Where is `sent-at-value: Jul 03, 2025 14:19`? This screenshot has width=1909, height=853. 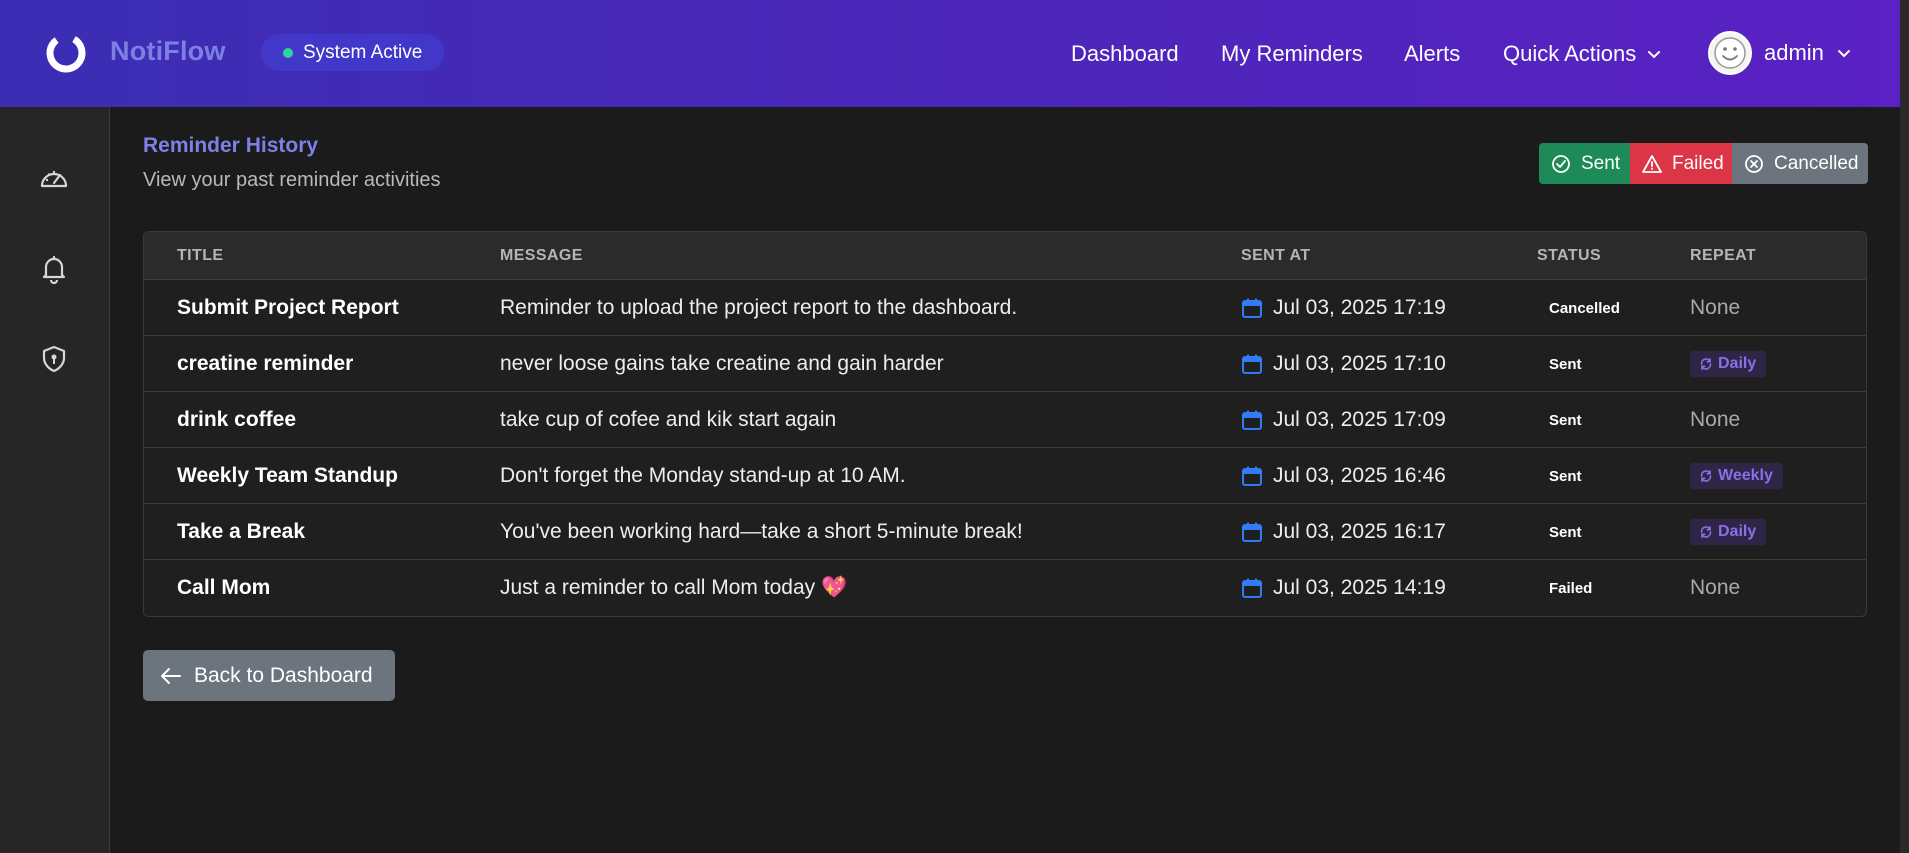 sent-at-value: Jul 03, 2025 14:19 is located at coordinates (1359, 587).